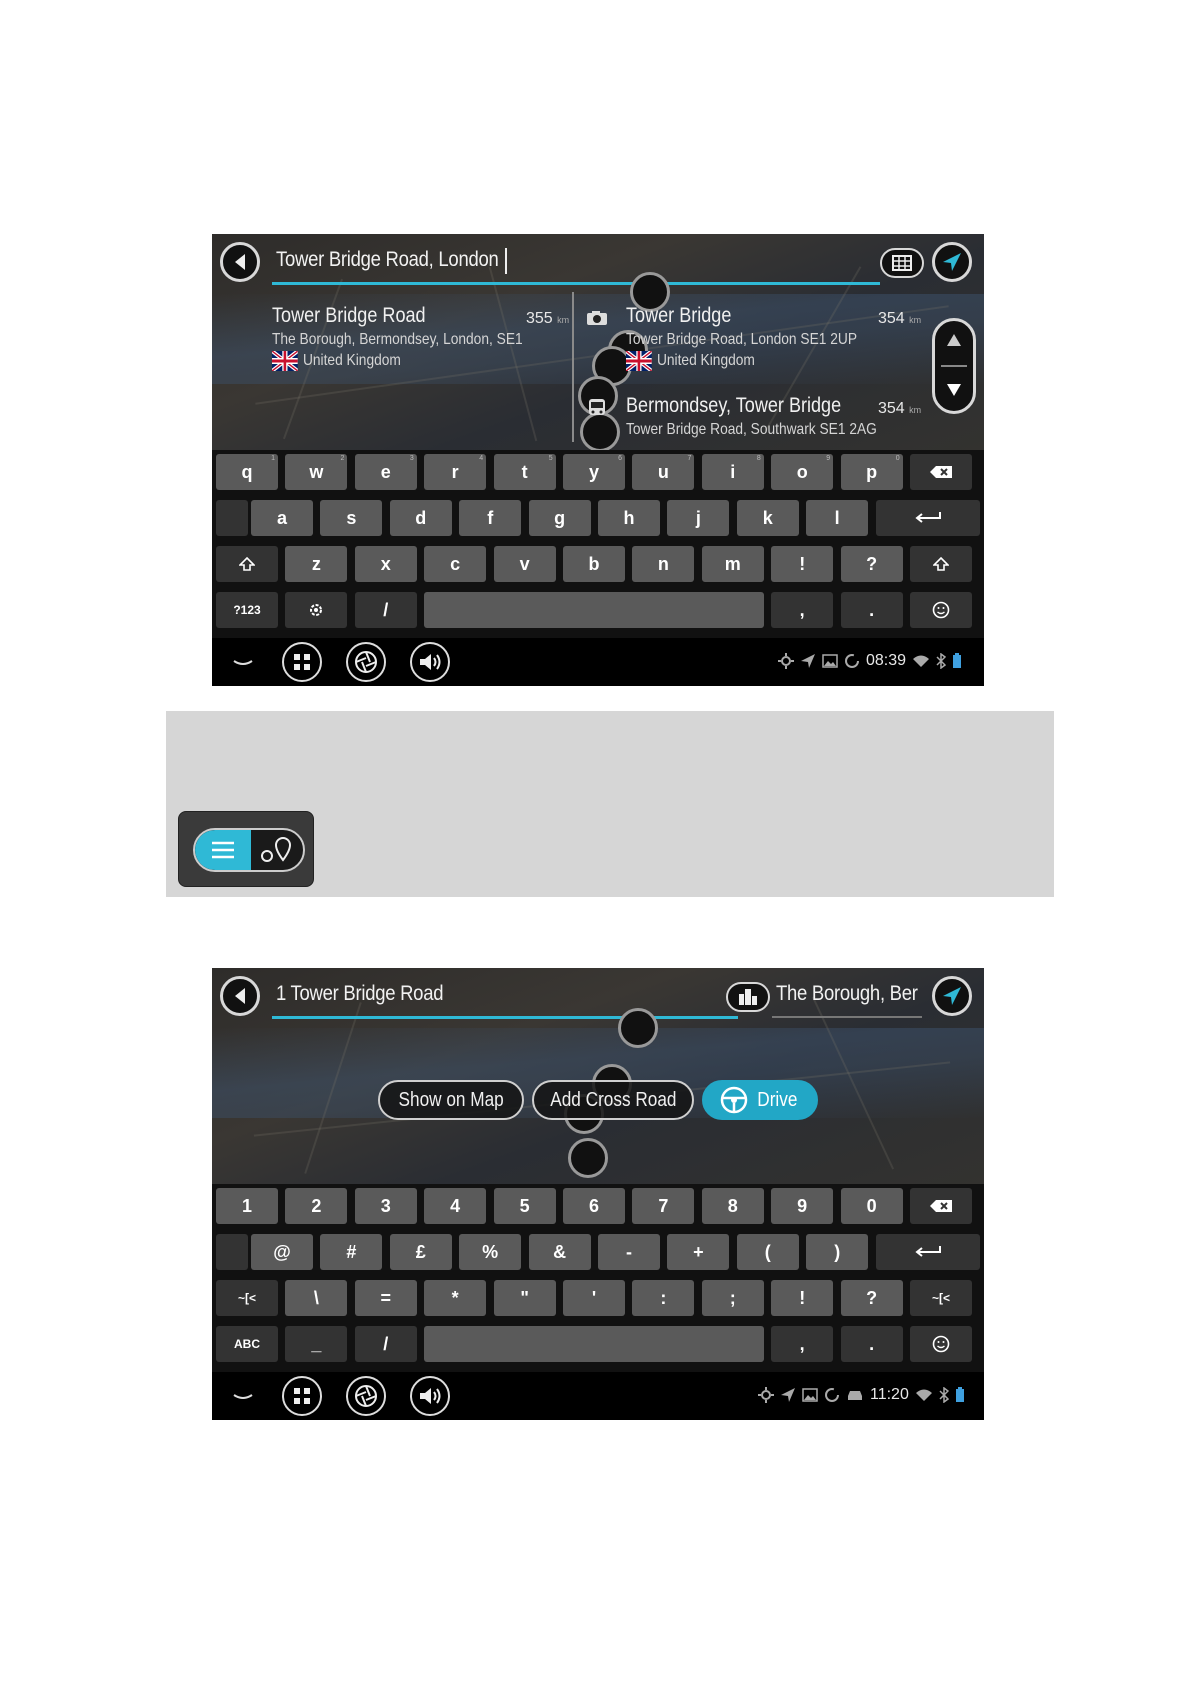  What do you see at coordinates (277, 850) in the screenshot?
I see `map-view-toggle` at bounding box center [277, 850].